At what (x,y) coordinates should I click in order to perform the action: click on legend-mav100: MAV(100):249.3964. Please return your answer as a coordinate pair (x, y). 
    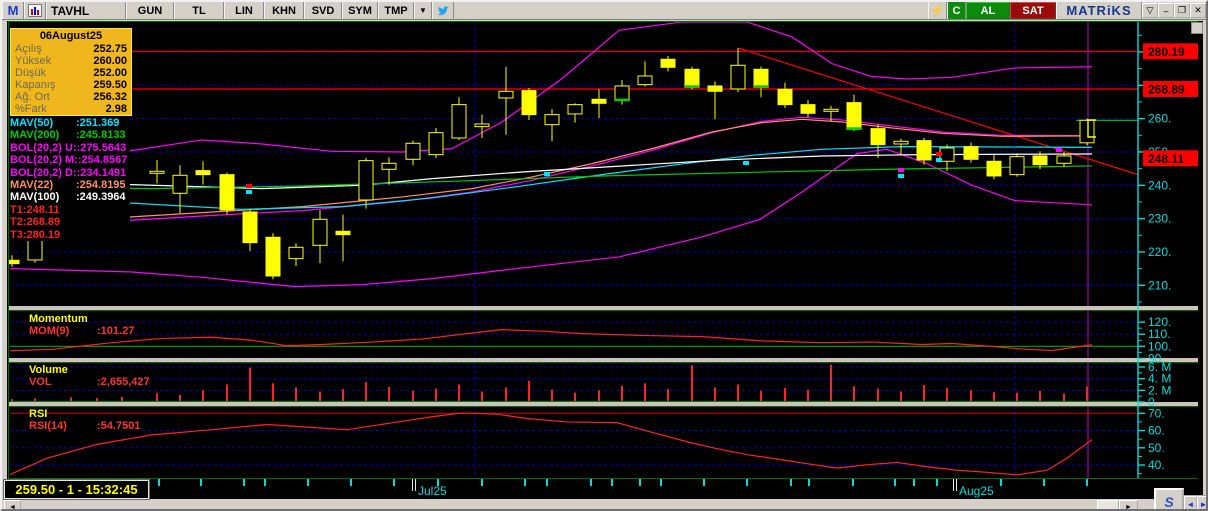
    Looking at the image, I should click on (70, 197).